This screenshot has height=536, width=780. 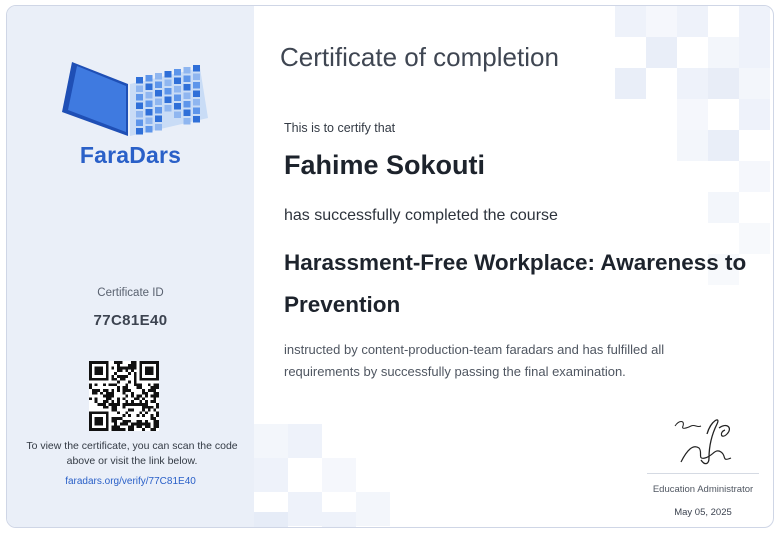 I want to click on handwritten-signature, so click(x=703, y=442).